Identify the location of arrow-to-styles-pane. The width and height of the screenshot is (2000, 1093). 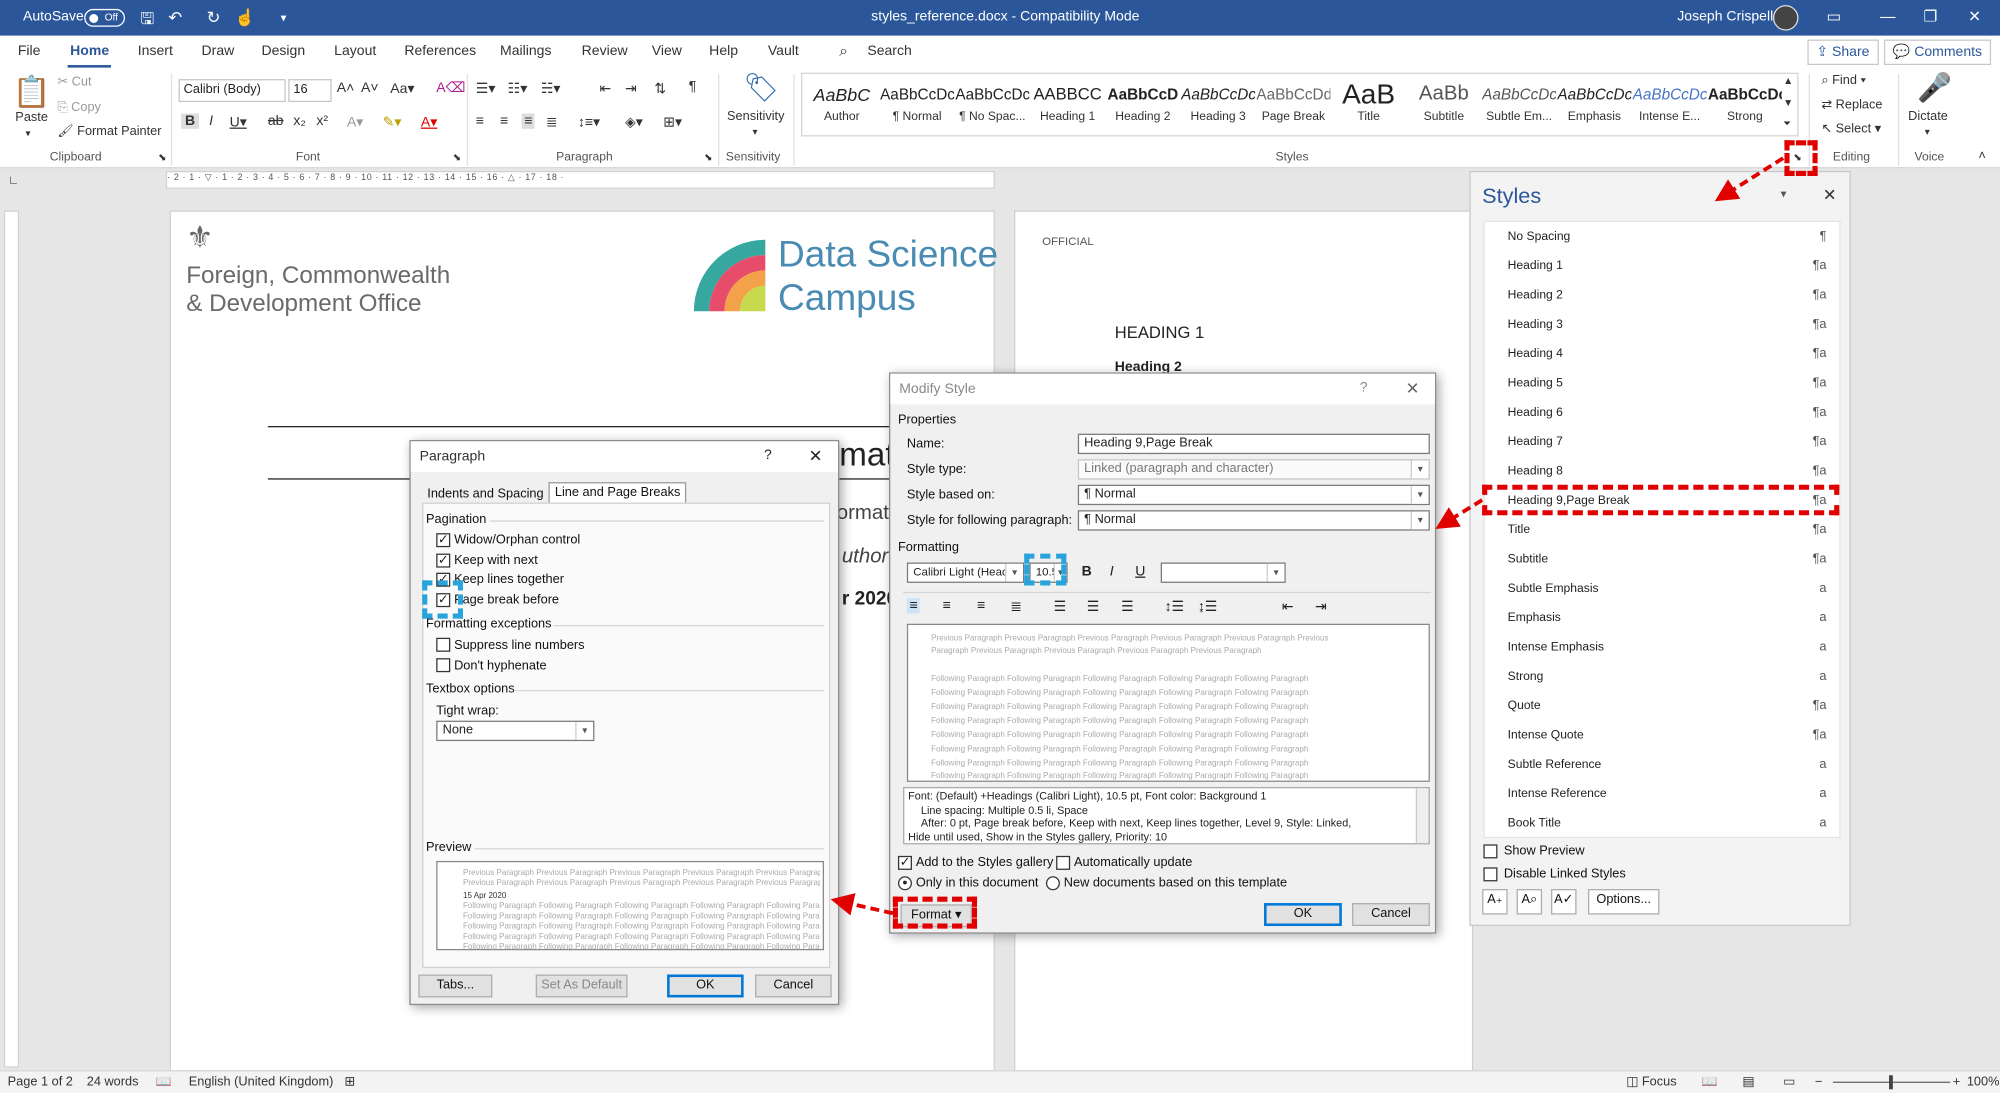
(1749, 179).